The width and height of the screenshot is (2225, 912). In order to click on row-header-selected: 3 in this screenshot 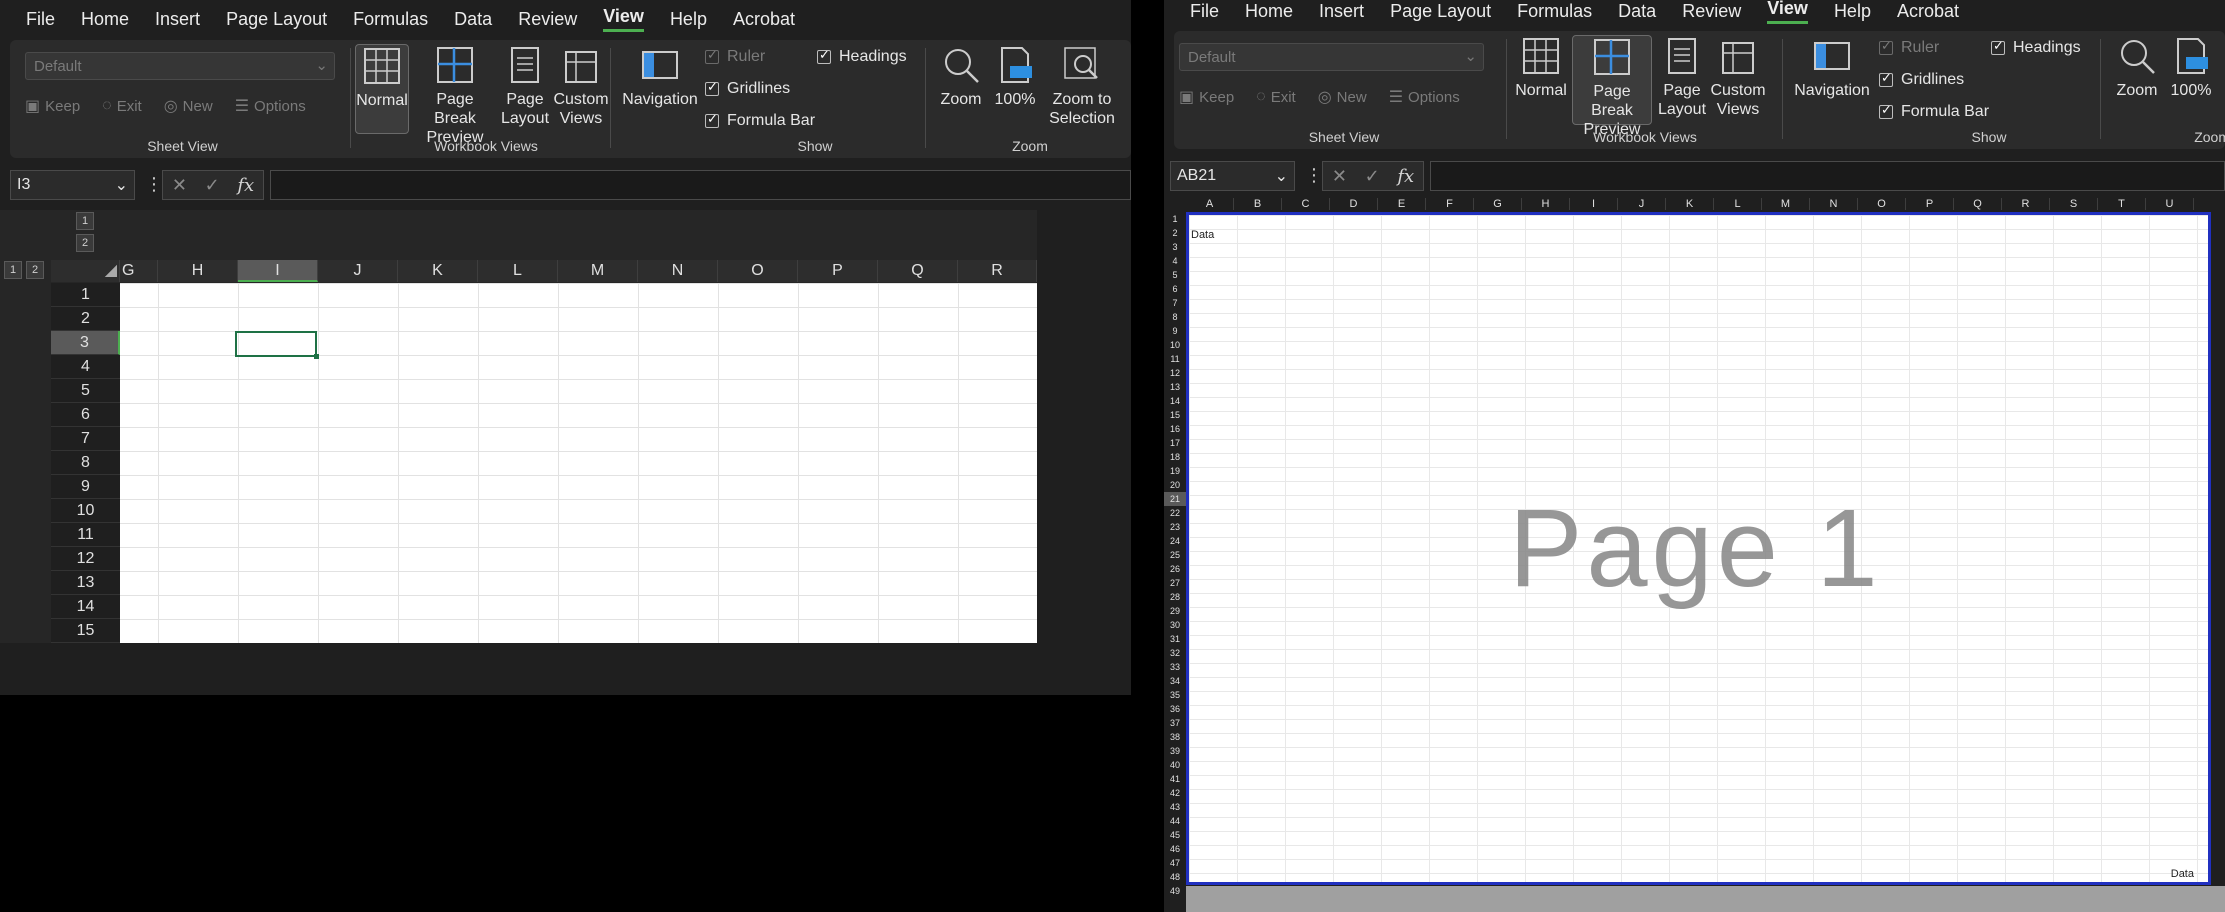, I will do `click(85, 343)`.